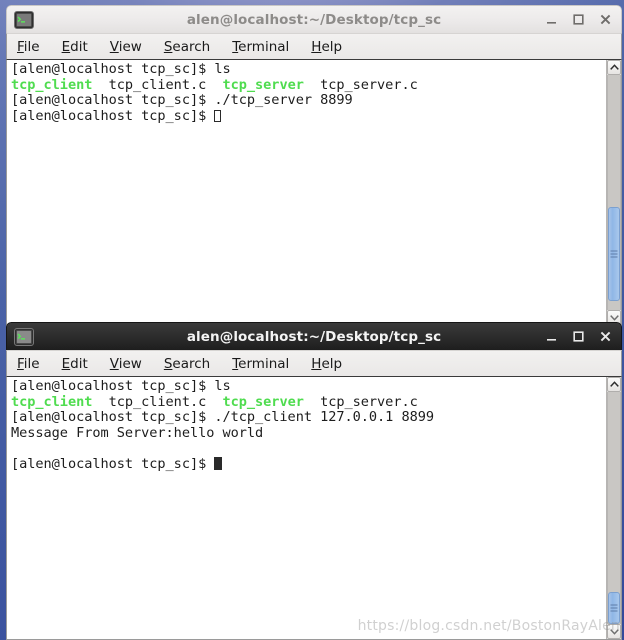 The height and width of the screenshot is (640, 624). I want to click on menubar-server: File Edit View Search Terminal Help, so click(314, 46).